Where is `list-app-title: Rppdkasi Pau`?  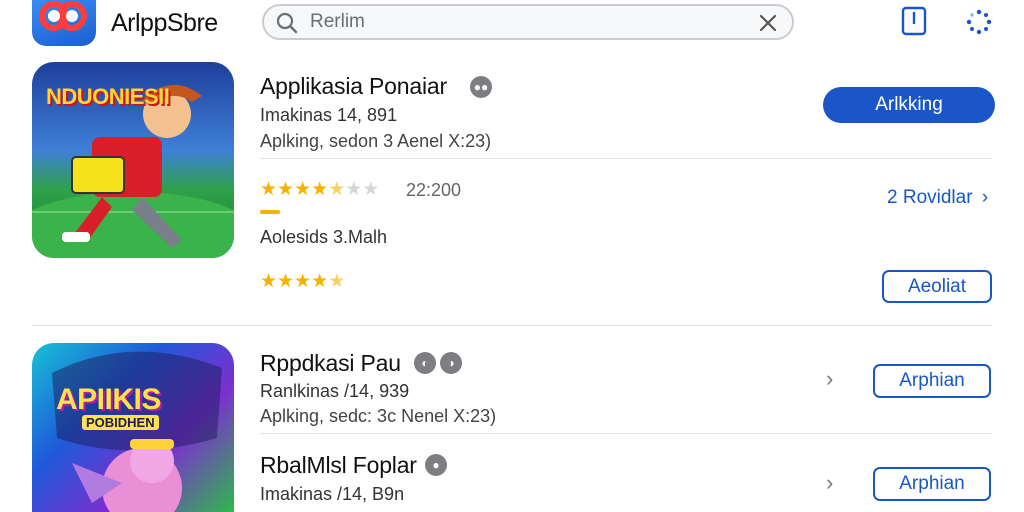
list-app-title: Rppdkasi Pau is located at coordinates (330, 363).